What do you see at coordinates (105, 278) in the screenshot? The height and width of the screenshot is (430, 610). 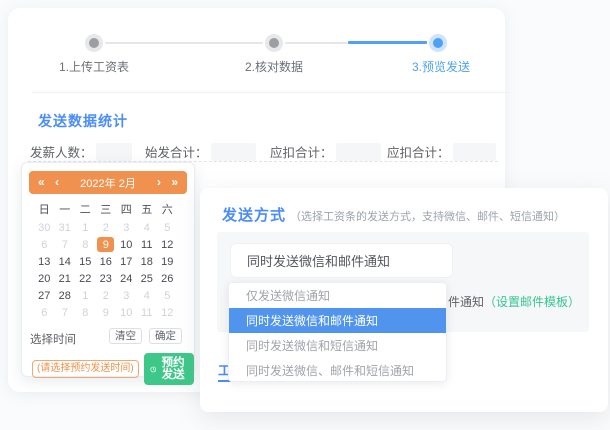 I see `calendar-day: 23` at bounding box center [105, 278].